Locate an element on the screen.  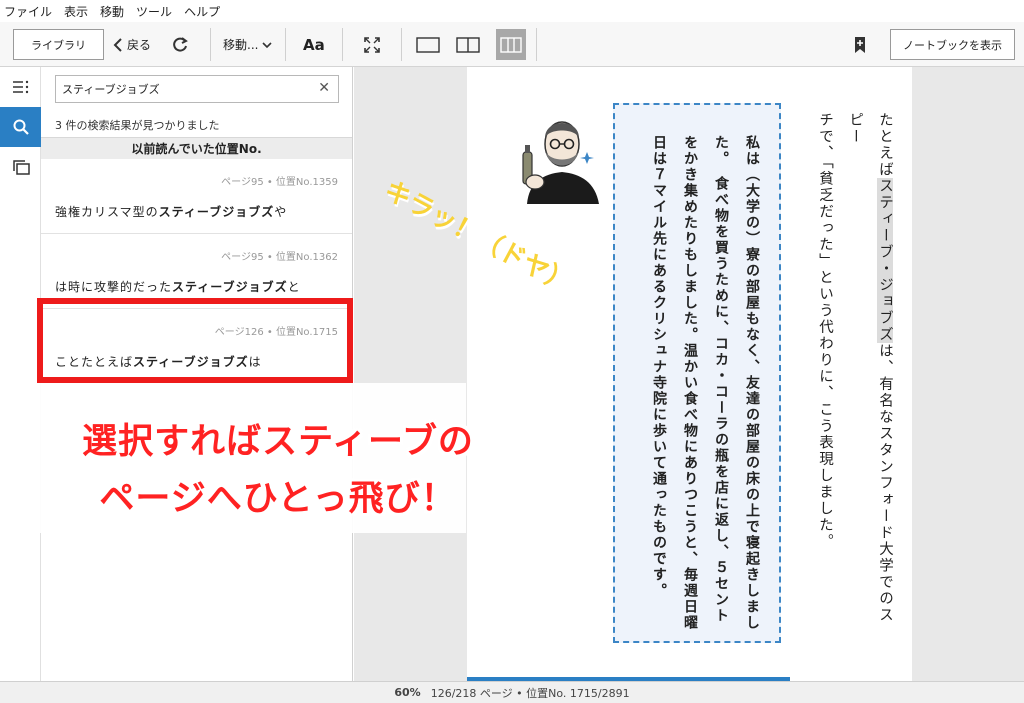
single-page-icon is located at coordinates (428, 44).